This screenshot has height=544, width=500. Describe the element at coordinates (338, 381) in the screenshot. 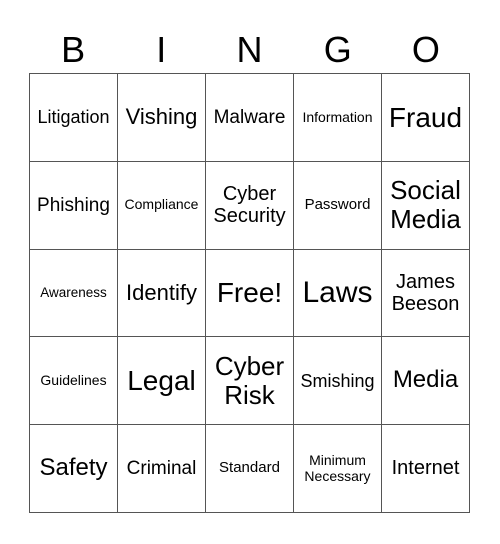

I see `bingo-cell: Smishing` at that location.